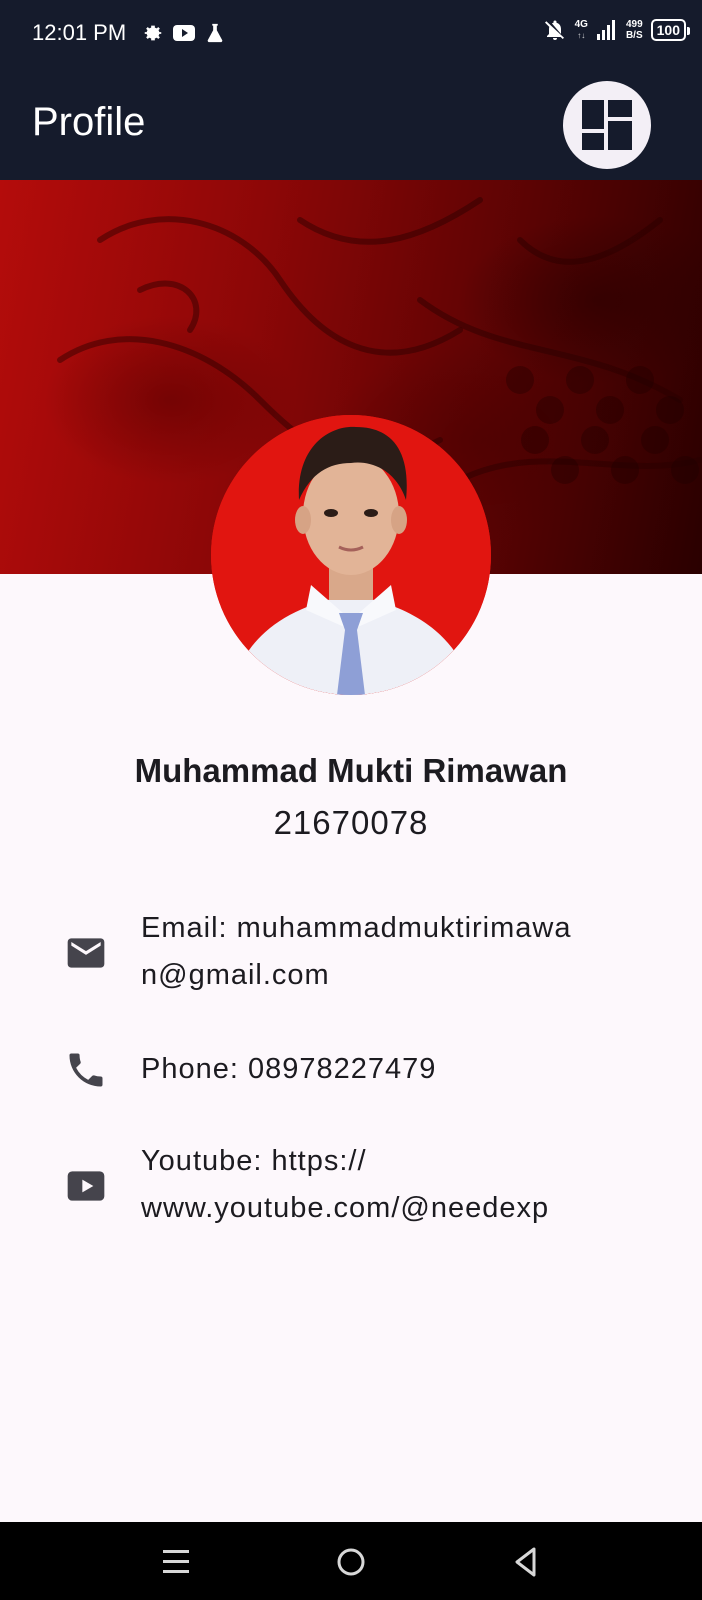 The image size is (702, 1600). I want to click on recents-button, so click(176, 1562).